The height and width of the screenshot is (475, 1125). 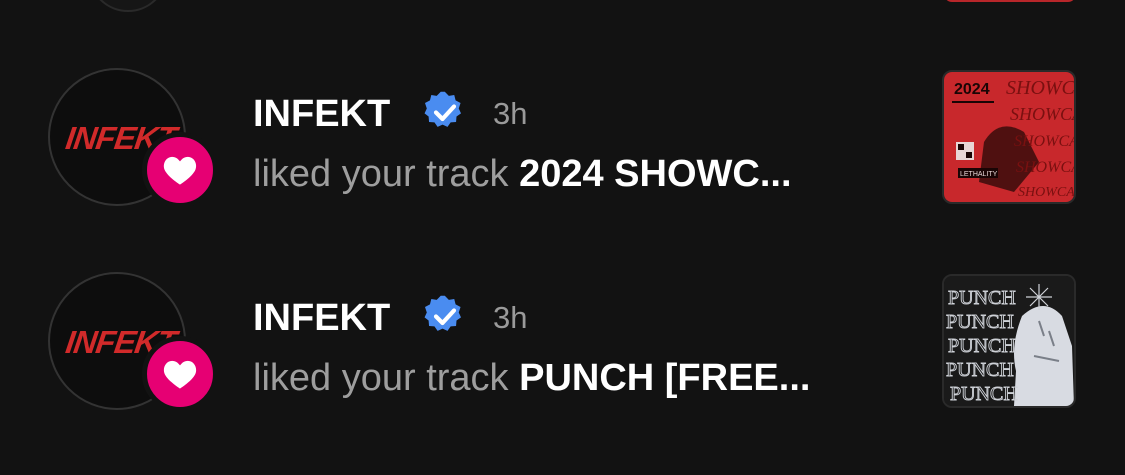 What do you see at coordinates (984, 394) in the screenshot?
I see `cover-text-5: PUNCH` at bounding box center [984, 394].